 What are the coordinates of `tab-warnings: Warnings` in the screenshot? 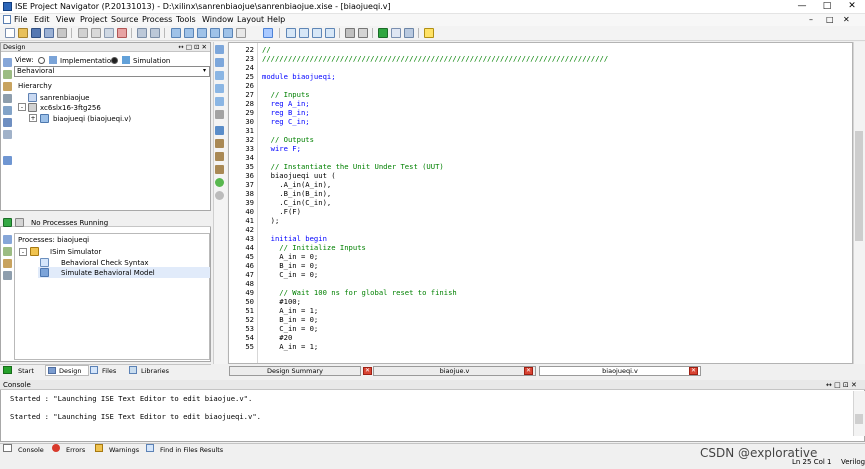 It's located at (124, 450).